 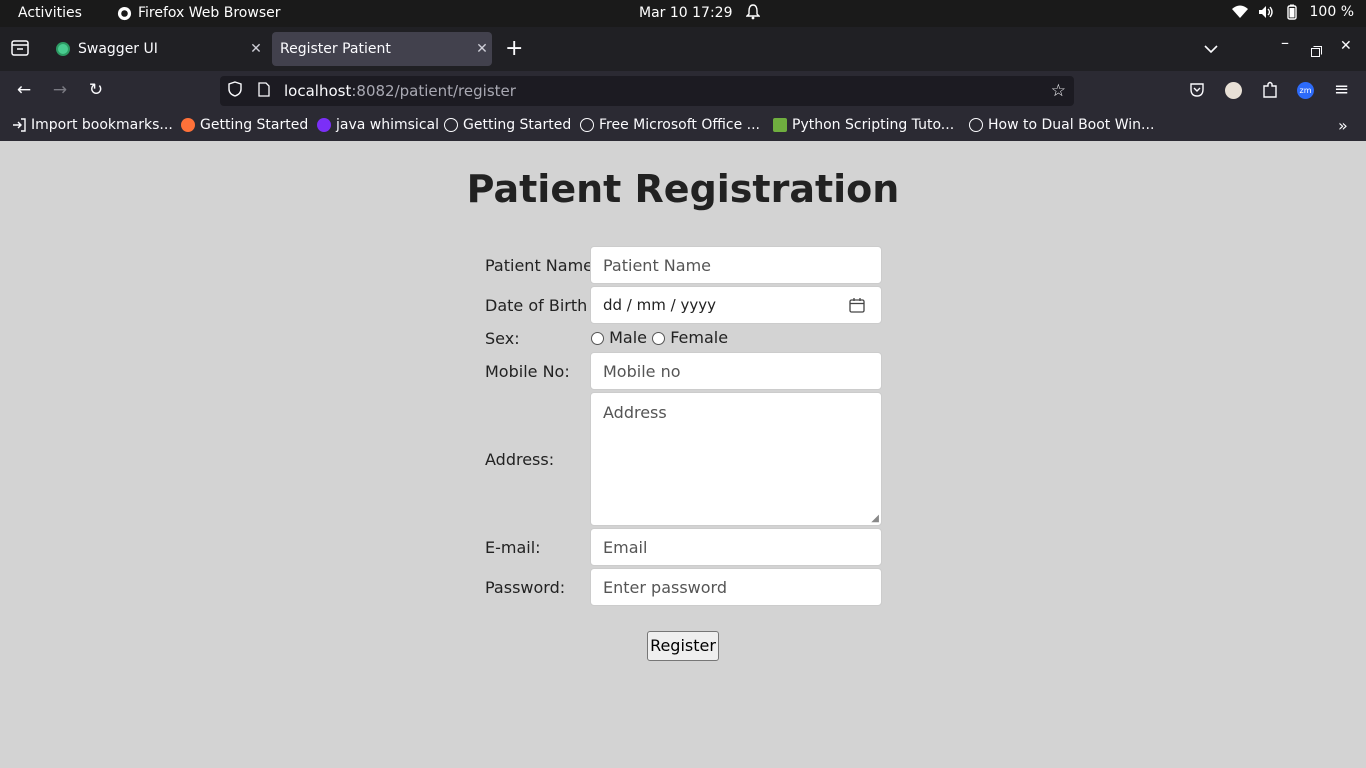 I want to click on password-placeholder: Enter password, so click(x=665, y=587).